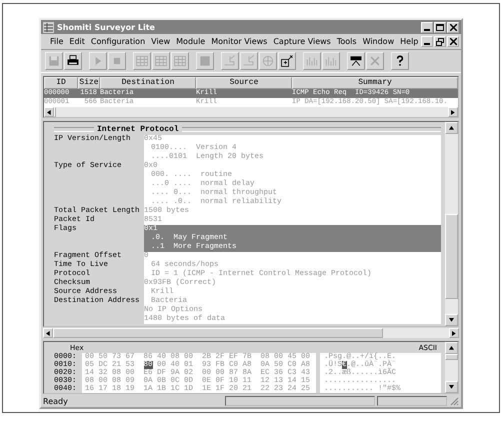 This screenshot has height=424, width=502. I want to click on restore-button, so click(440, 41).